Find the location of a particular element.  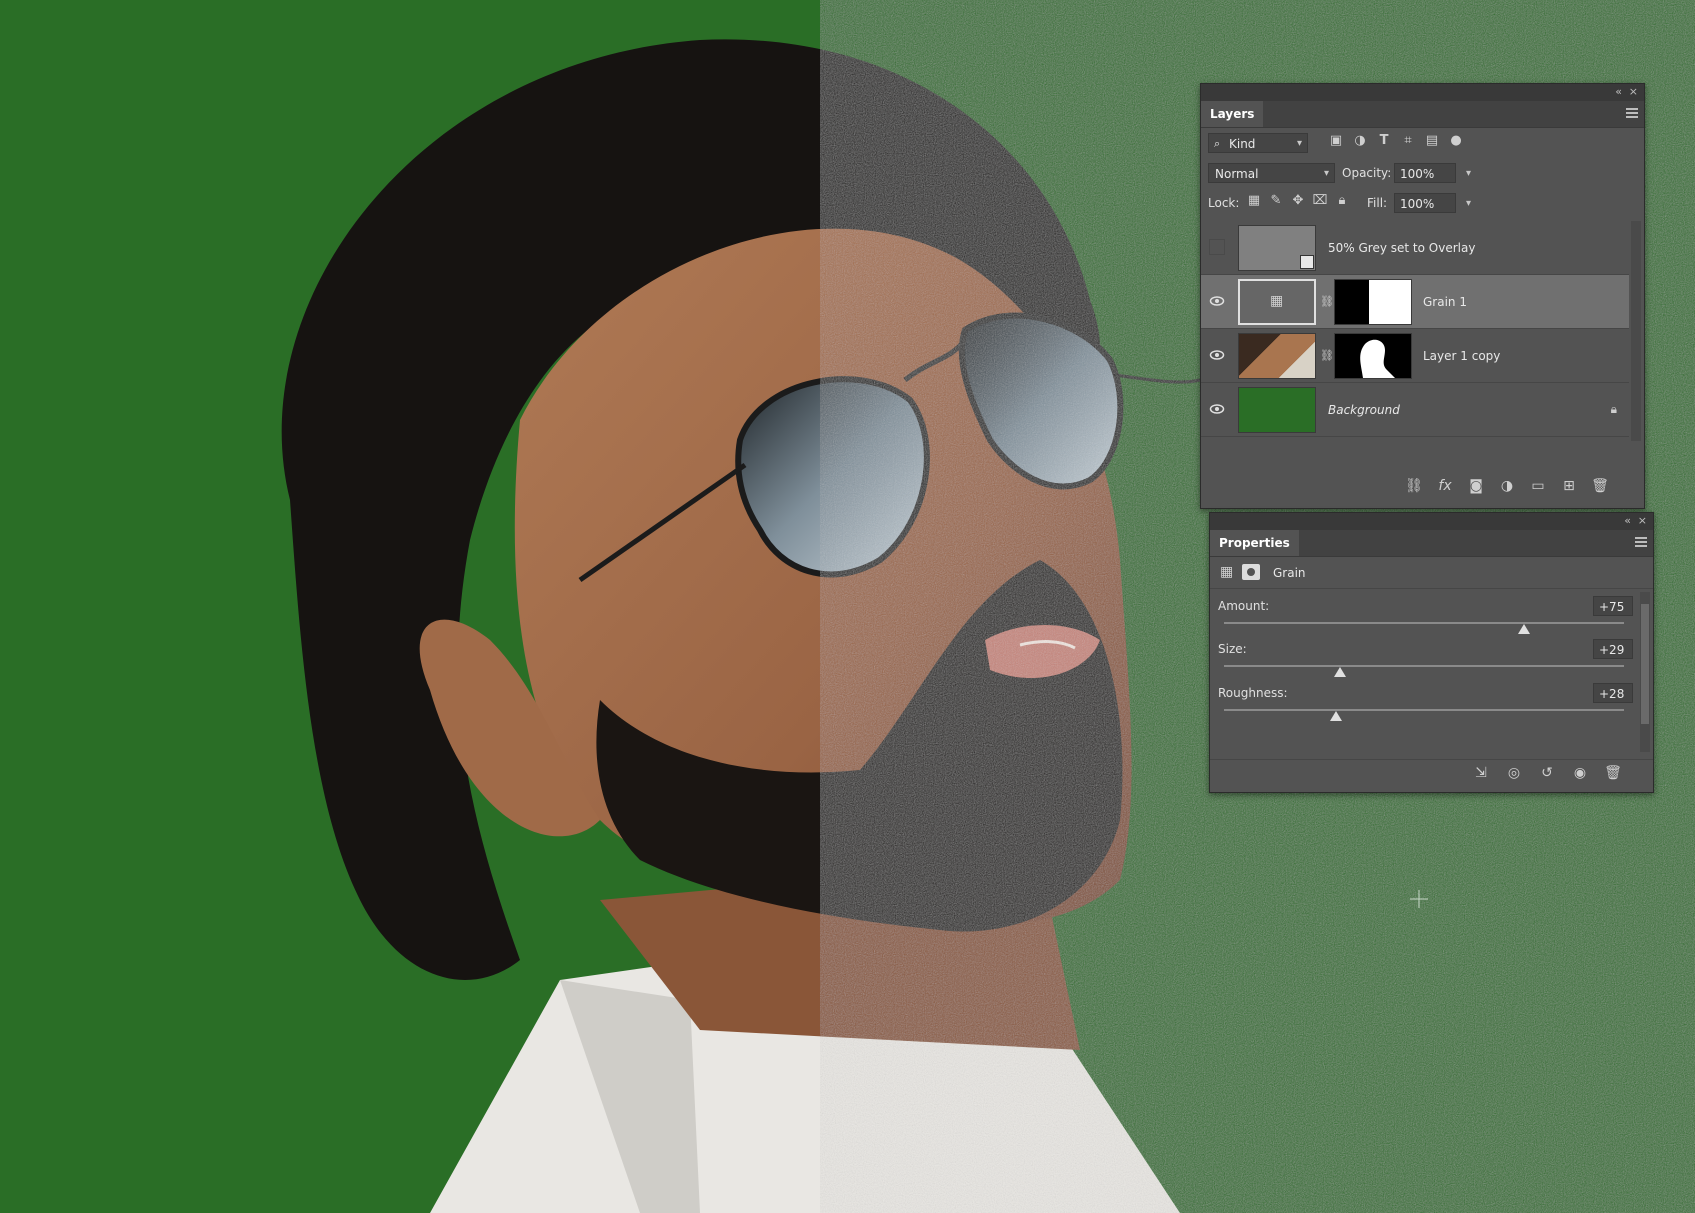

lock-artboard-icon: ⌧ is located at coordinates (1320, 201).